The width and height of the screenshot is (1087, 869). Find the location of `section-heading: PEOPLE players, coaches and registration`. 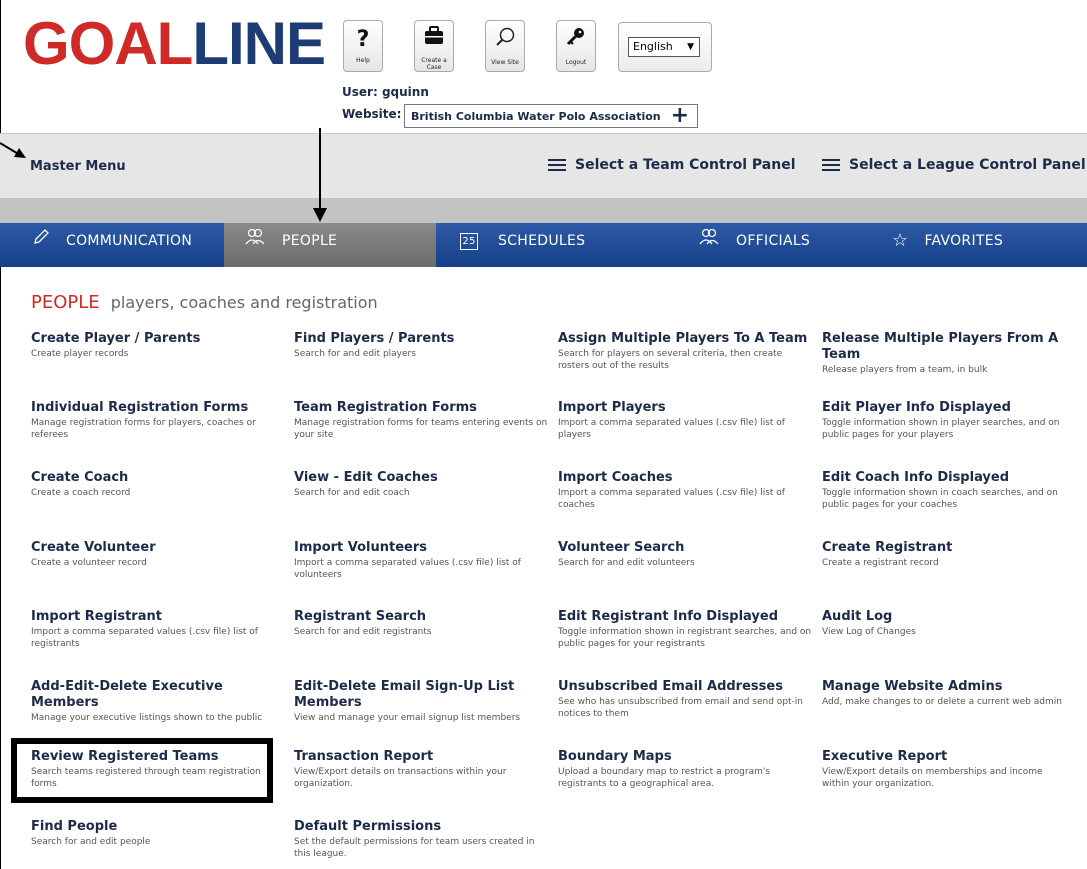

section-heading: PEOPLE players, coaches and registration is located at coordinates (204, 302).